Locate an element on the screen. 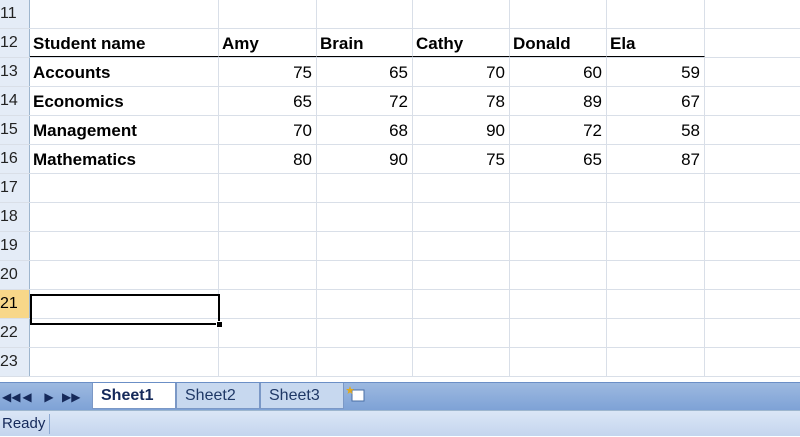 The width and height of the screenshot is (800, 437). score-cell: 80 is located at coordinates (268, 159).